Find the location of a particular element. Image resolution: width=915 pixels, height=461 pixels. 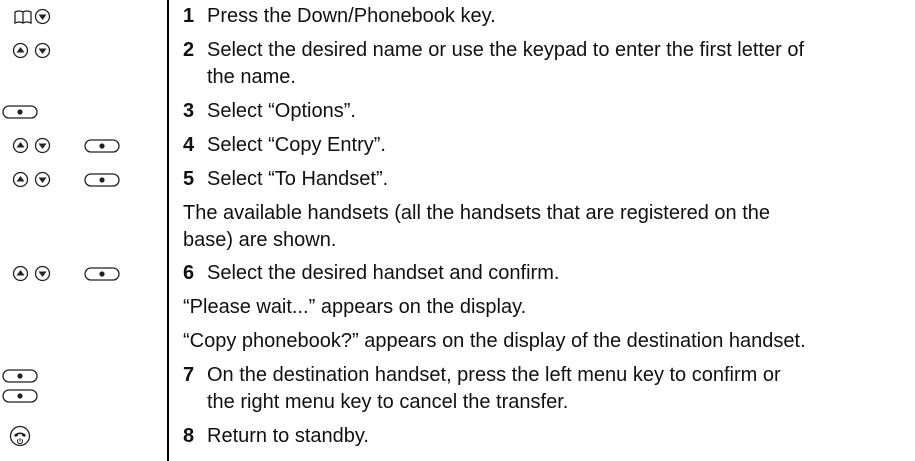

step-number: 6 is located at coordinates (189, 273).